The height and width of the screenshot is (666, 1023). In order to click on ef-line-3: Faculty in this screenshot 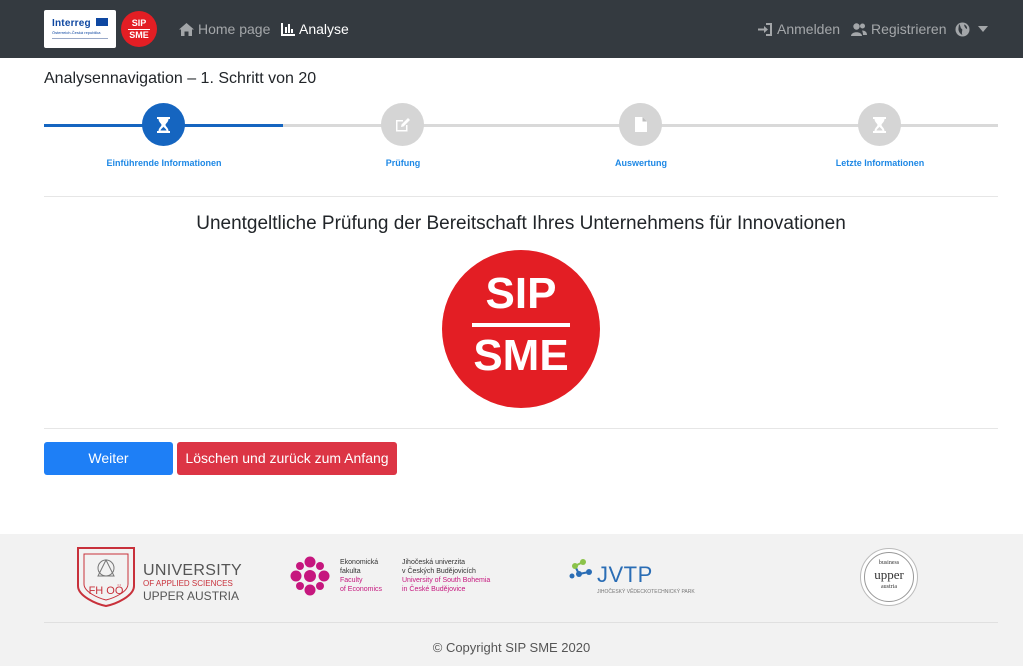, I will do `click(351, 580)`.